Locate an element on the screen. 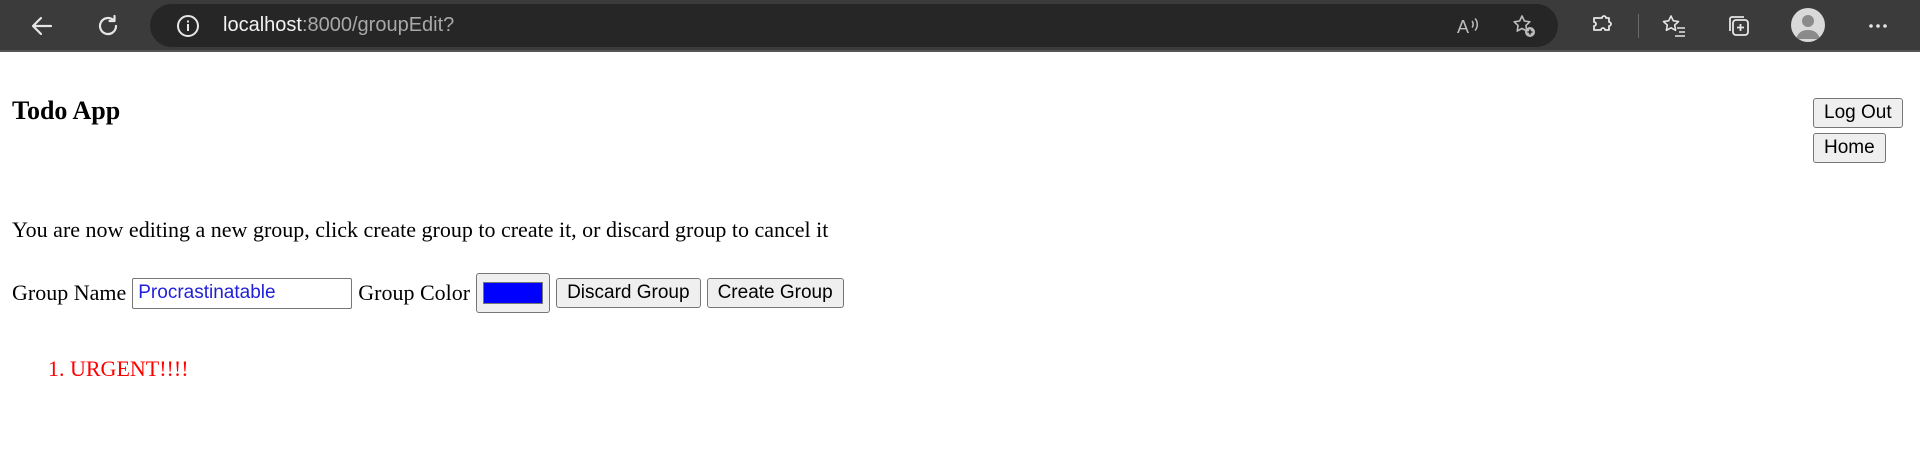 This screenshot has height=450, width=1920. url-path: :8000/groupEdit? is located at coordinates (378, 25).